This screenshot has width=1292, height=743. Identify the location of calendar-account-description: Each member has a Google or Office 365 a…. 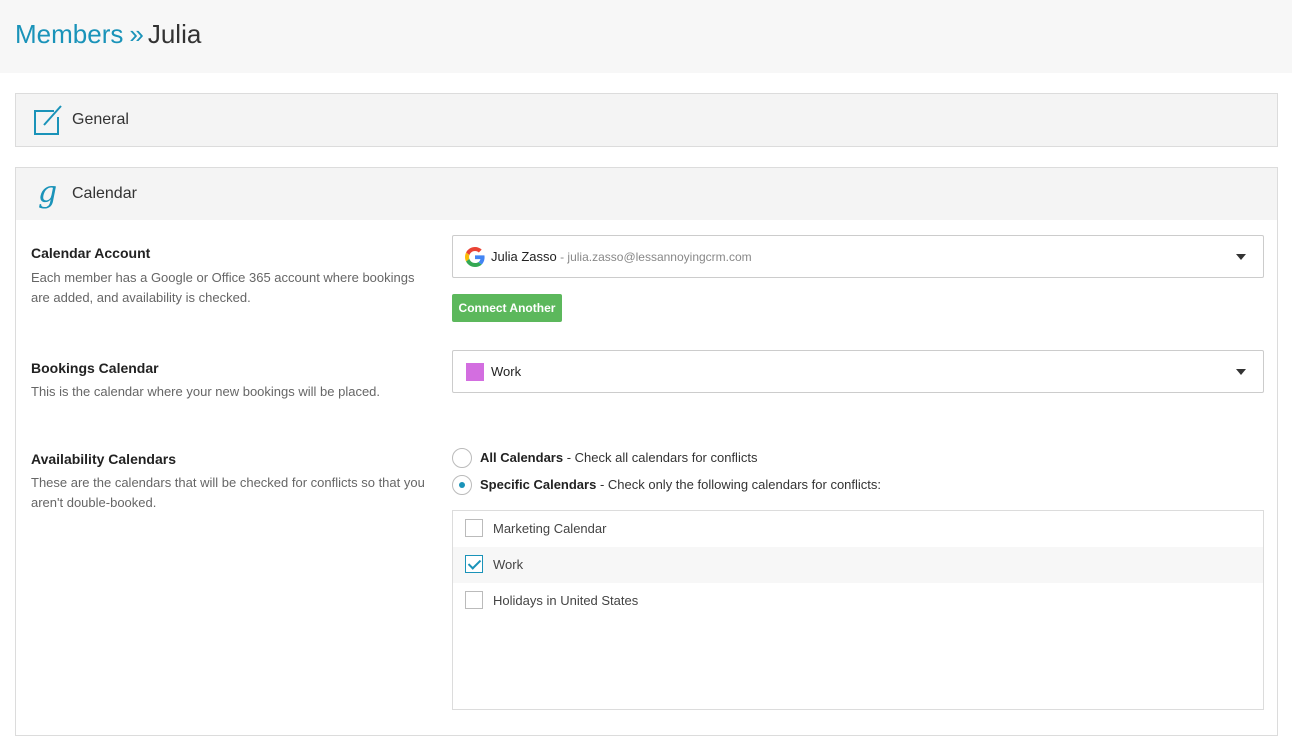
(223, 287).